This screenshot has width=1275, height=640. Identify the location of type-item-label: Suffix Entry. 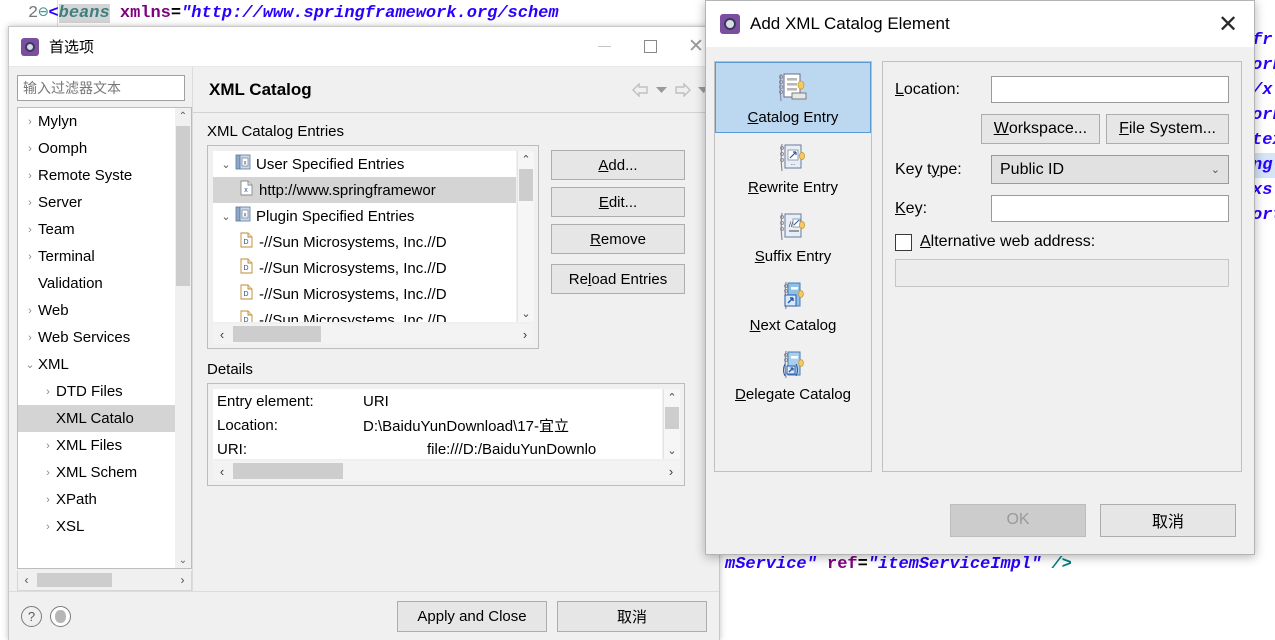
(793, 256).